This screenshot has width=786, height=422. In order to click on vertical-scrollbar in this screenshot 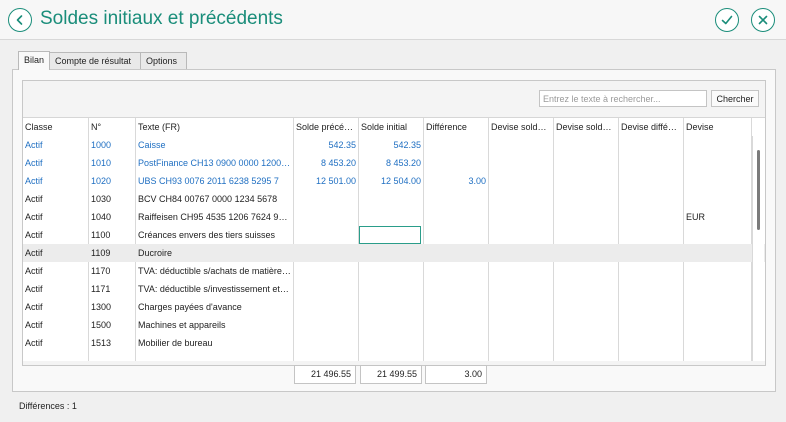, I will do `click(758, 248)`.